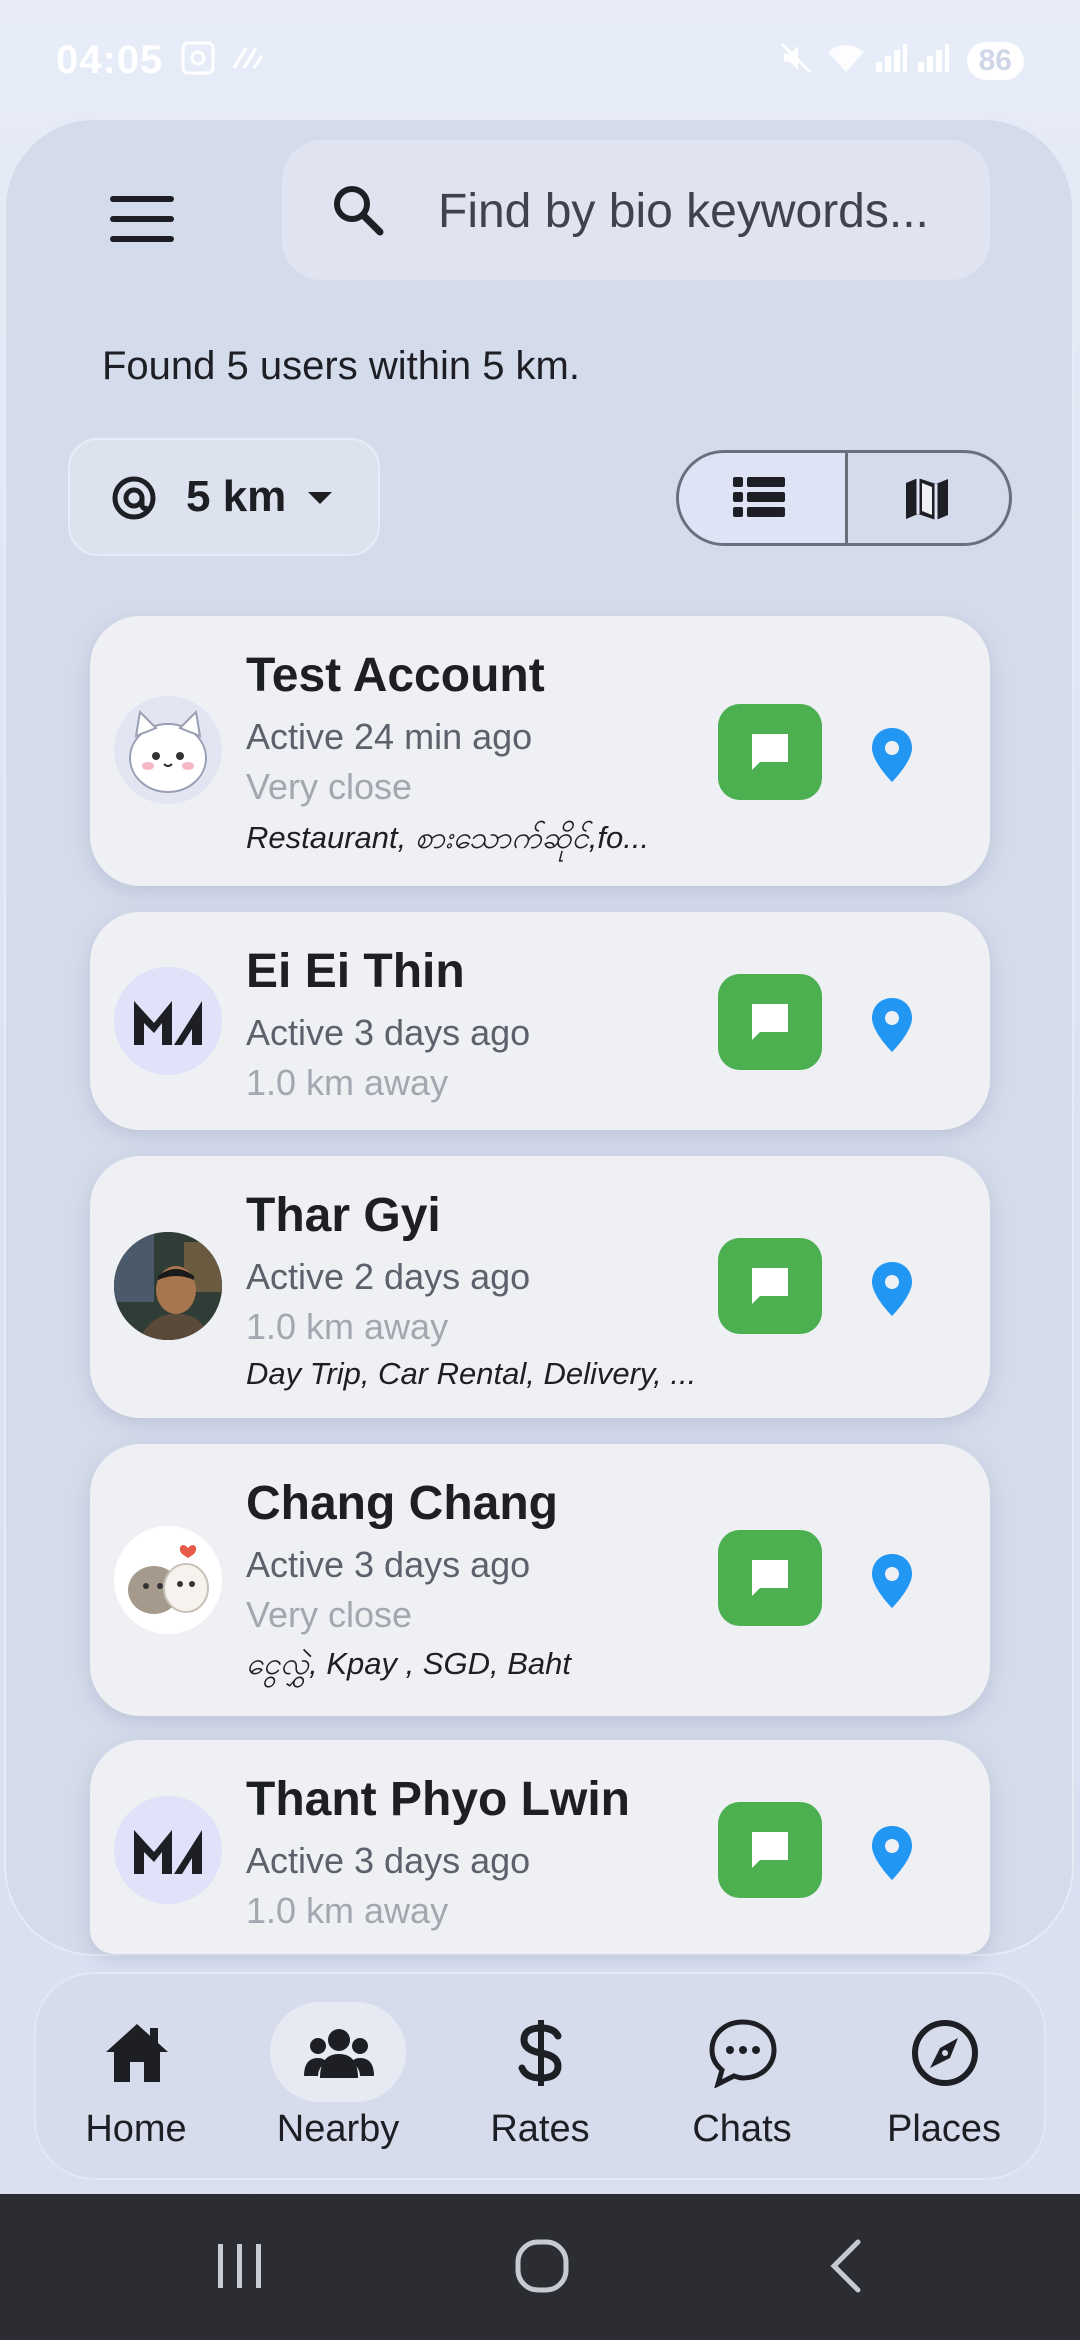 The width and height of the screenshot is (1080, 2340). What do you see at coordinates (408, 1663) in the screenshot?
I see `user-tags: ငွေလွှဲ, Kpay , SGD, Baht` at bounding box center [408, 1663].